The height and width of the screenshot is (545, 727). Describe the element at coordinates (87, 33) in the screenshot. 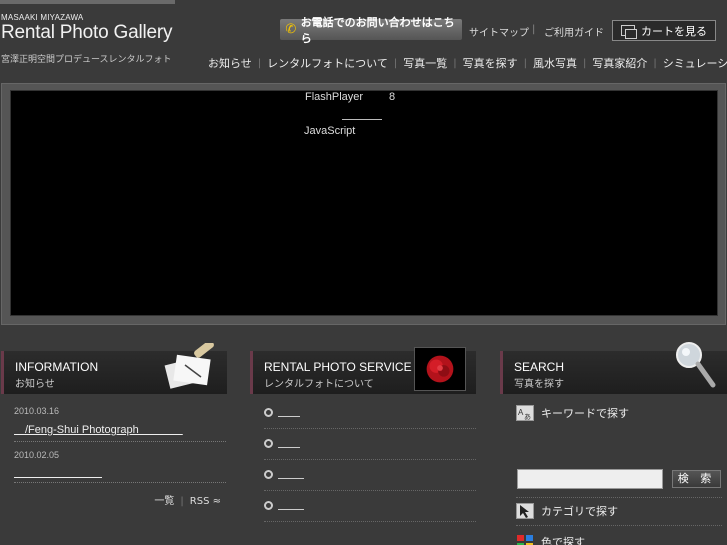

I see `brand-logo: Rental Photo Gallery` at that location.